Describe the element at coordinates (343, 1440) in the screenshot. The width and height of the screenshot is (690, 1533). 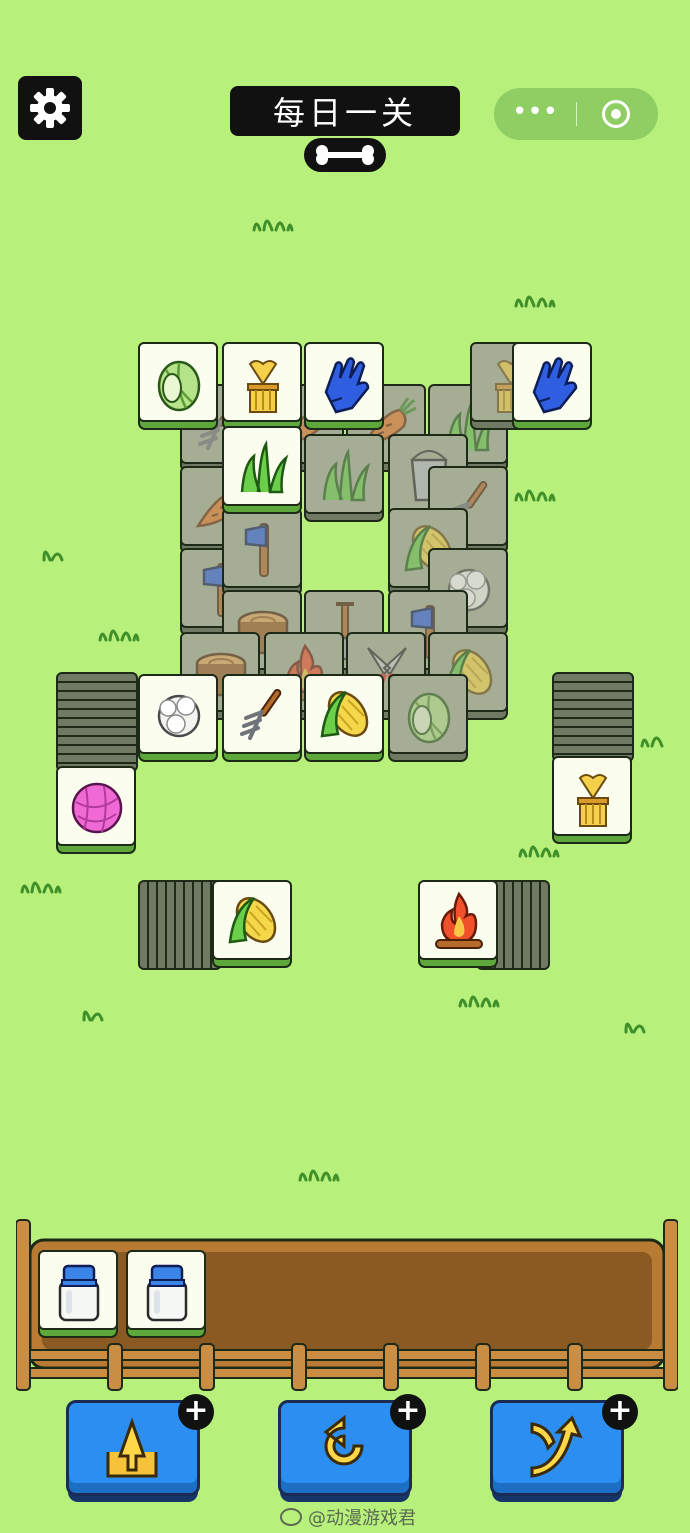
I see `undo-icon` at that location.